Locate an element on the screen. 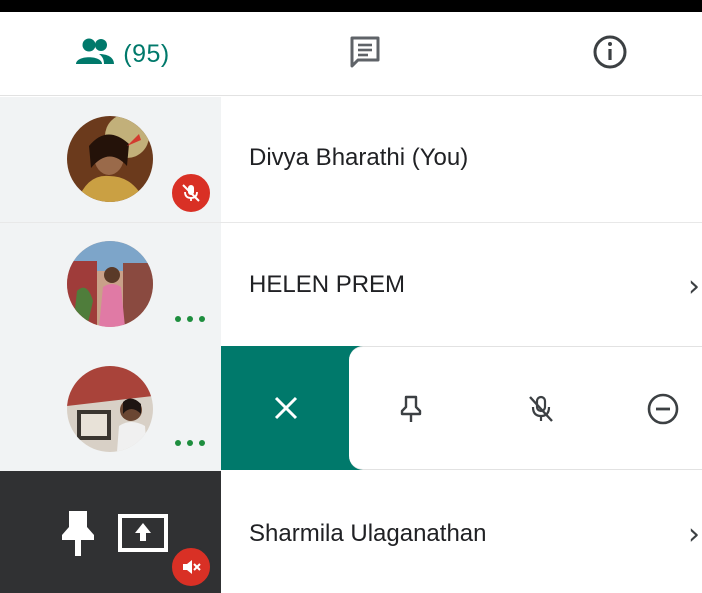 The width and height of the screenshot is (702, 593). remove-icon is located at coordinates (663, 409).